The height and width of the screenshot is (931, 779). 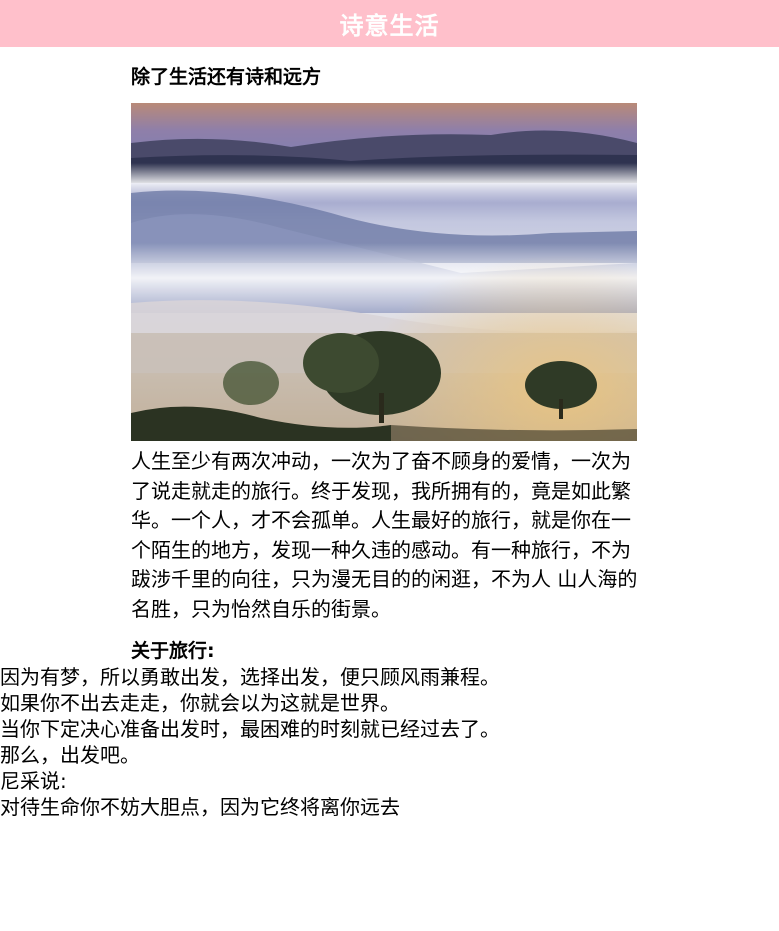 I want to click on quote-text: 因为有梦，所以勇敢出发，选择出发，便只顾风雨兼程。, so click(x=250, y=677).